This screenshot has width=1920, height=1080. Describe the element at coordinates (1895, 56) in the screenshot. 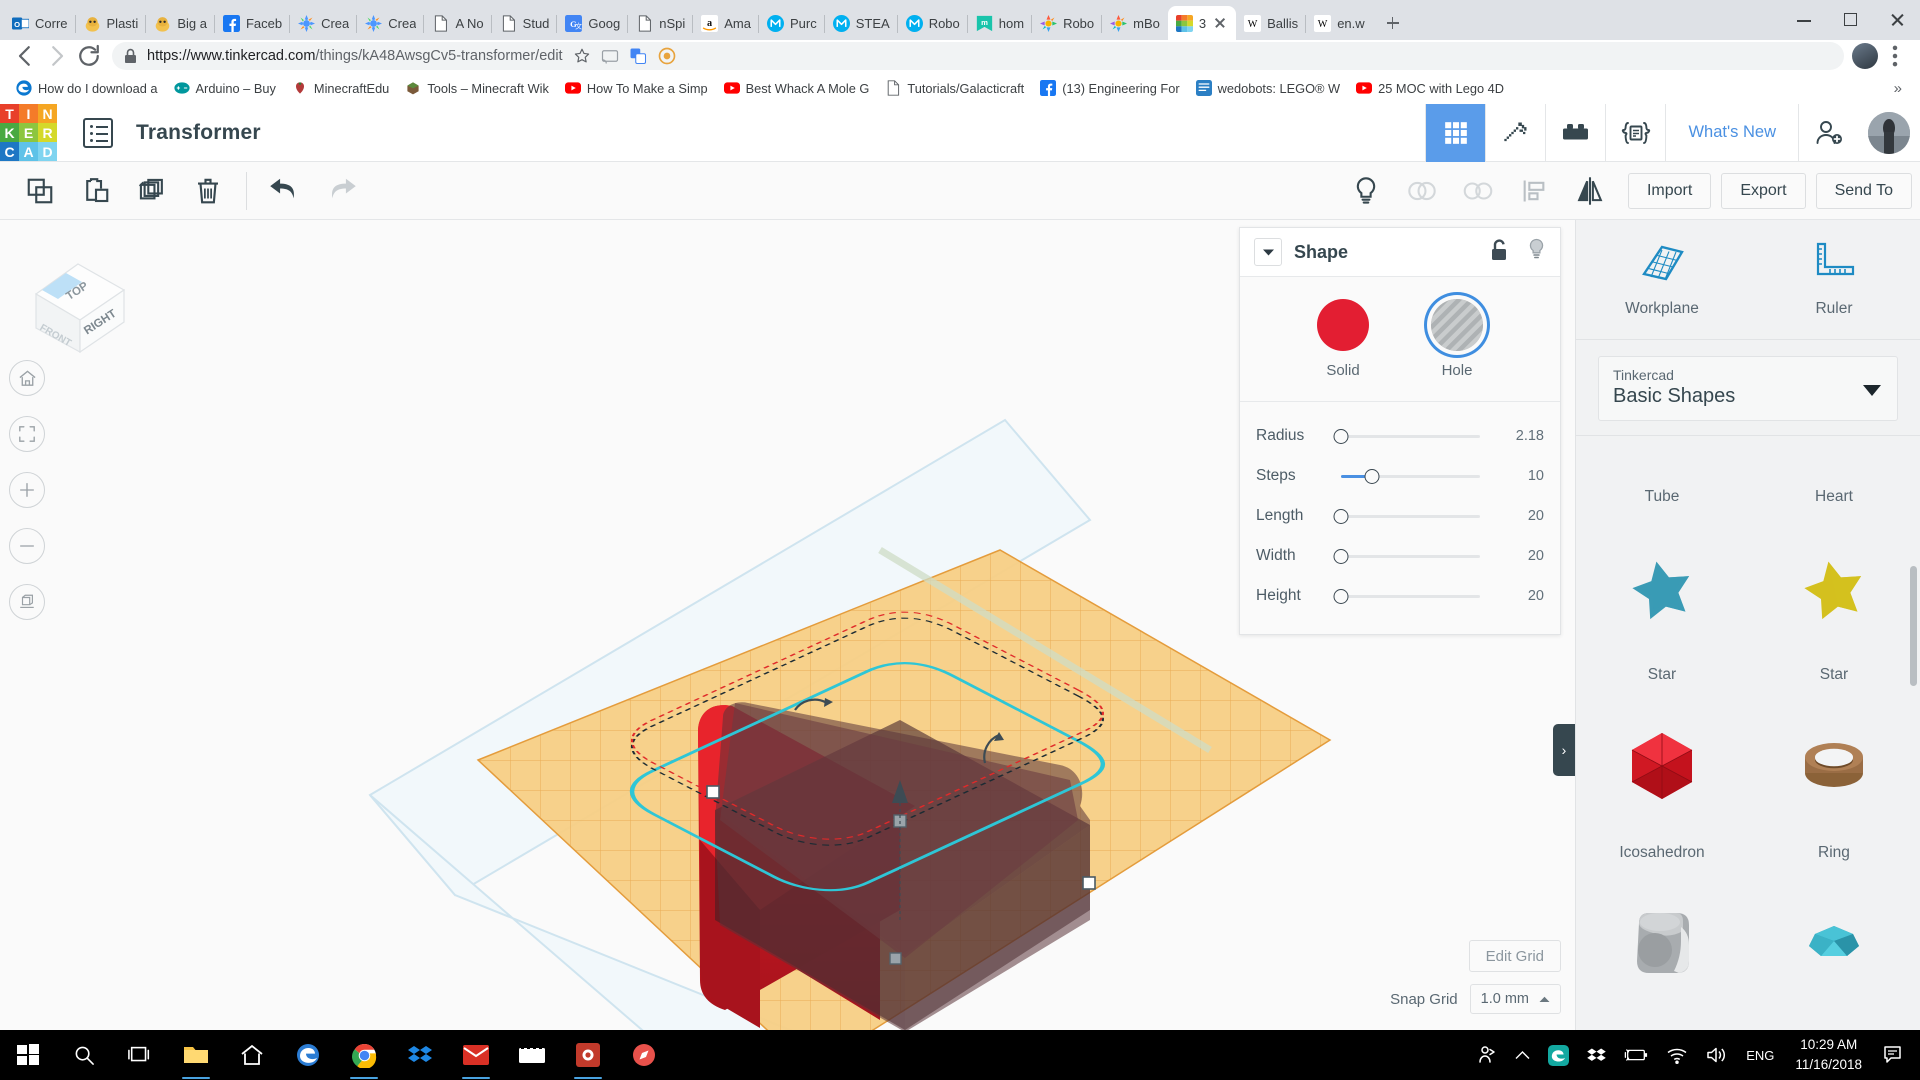

I see `chrome-menu-button` at that location.